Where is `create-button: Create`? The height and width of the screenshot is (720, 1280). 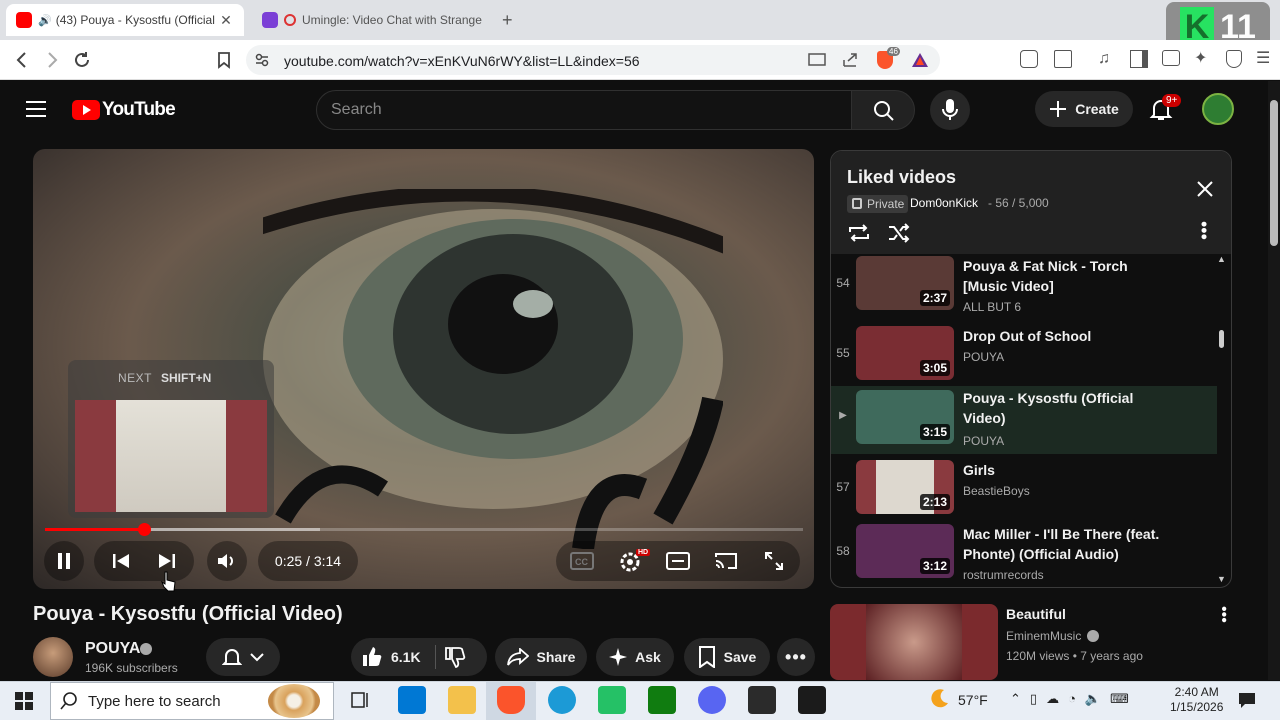 create-button: Create is located at coordinates (1084, 109).